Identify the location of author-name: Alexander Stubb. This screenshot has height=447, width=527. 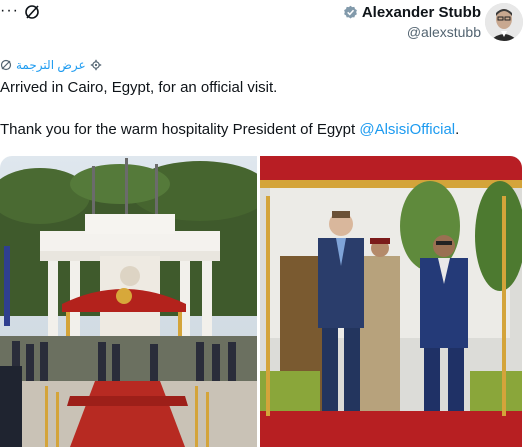
(421, 12).